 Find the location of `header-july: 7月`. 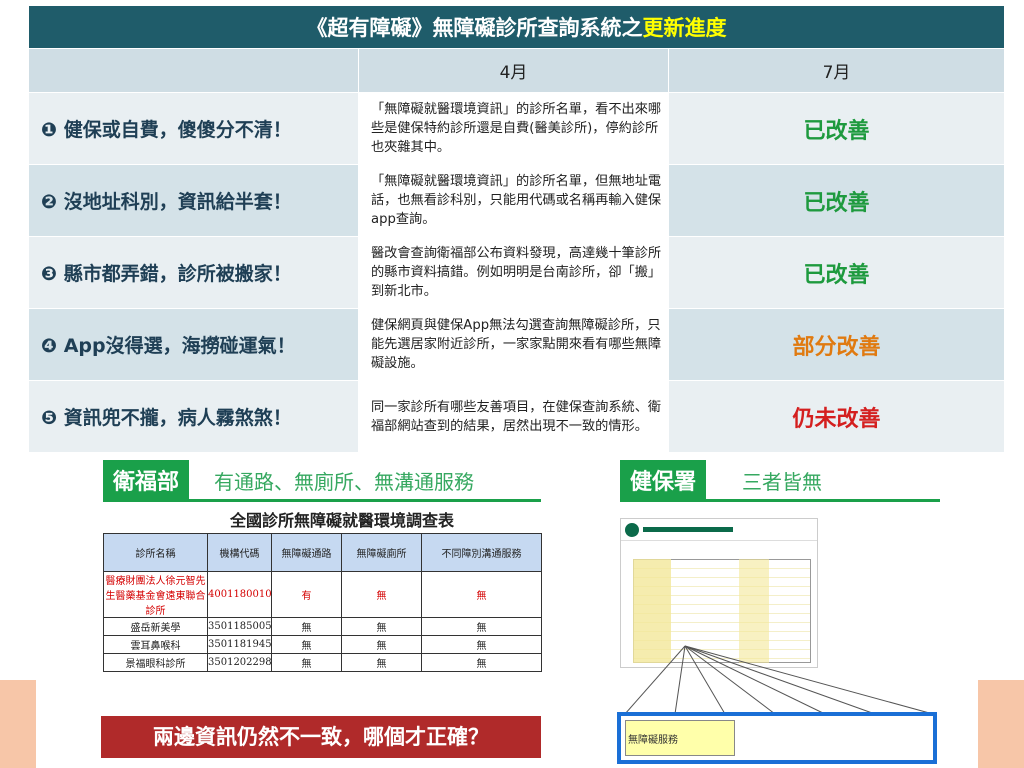

header-july: 7月 is located at coordinates (836, 70).